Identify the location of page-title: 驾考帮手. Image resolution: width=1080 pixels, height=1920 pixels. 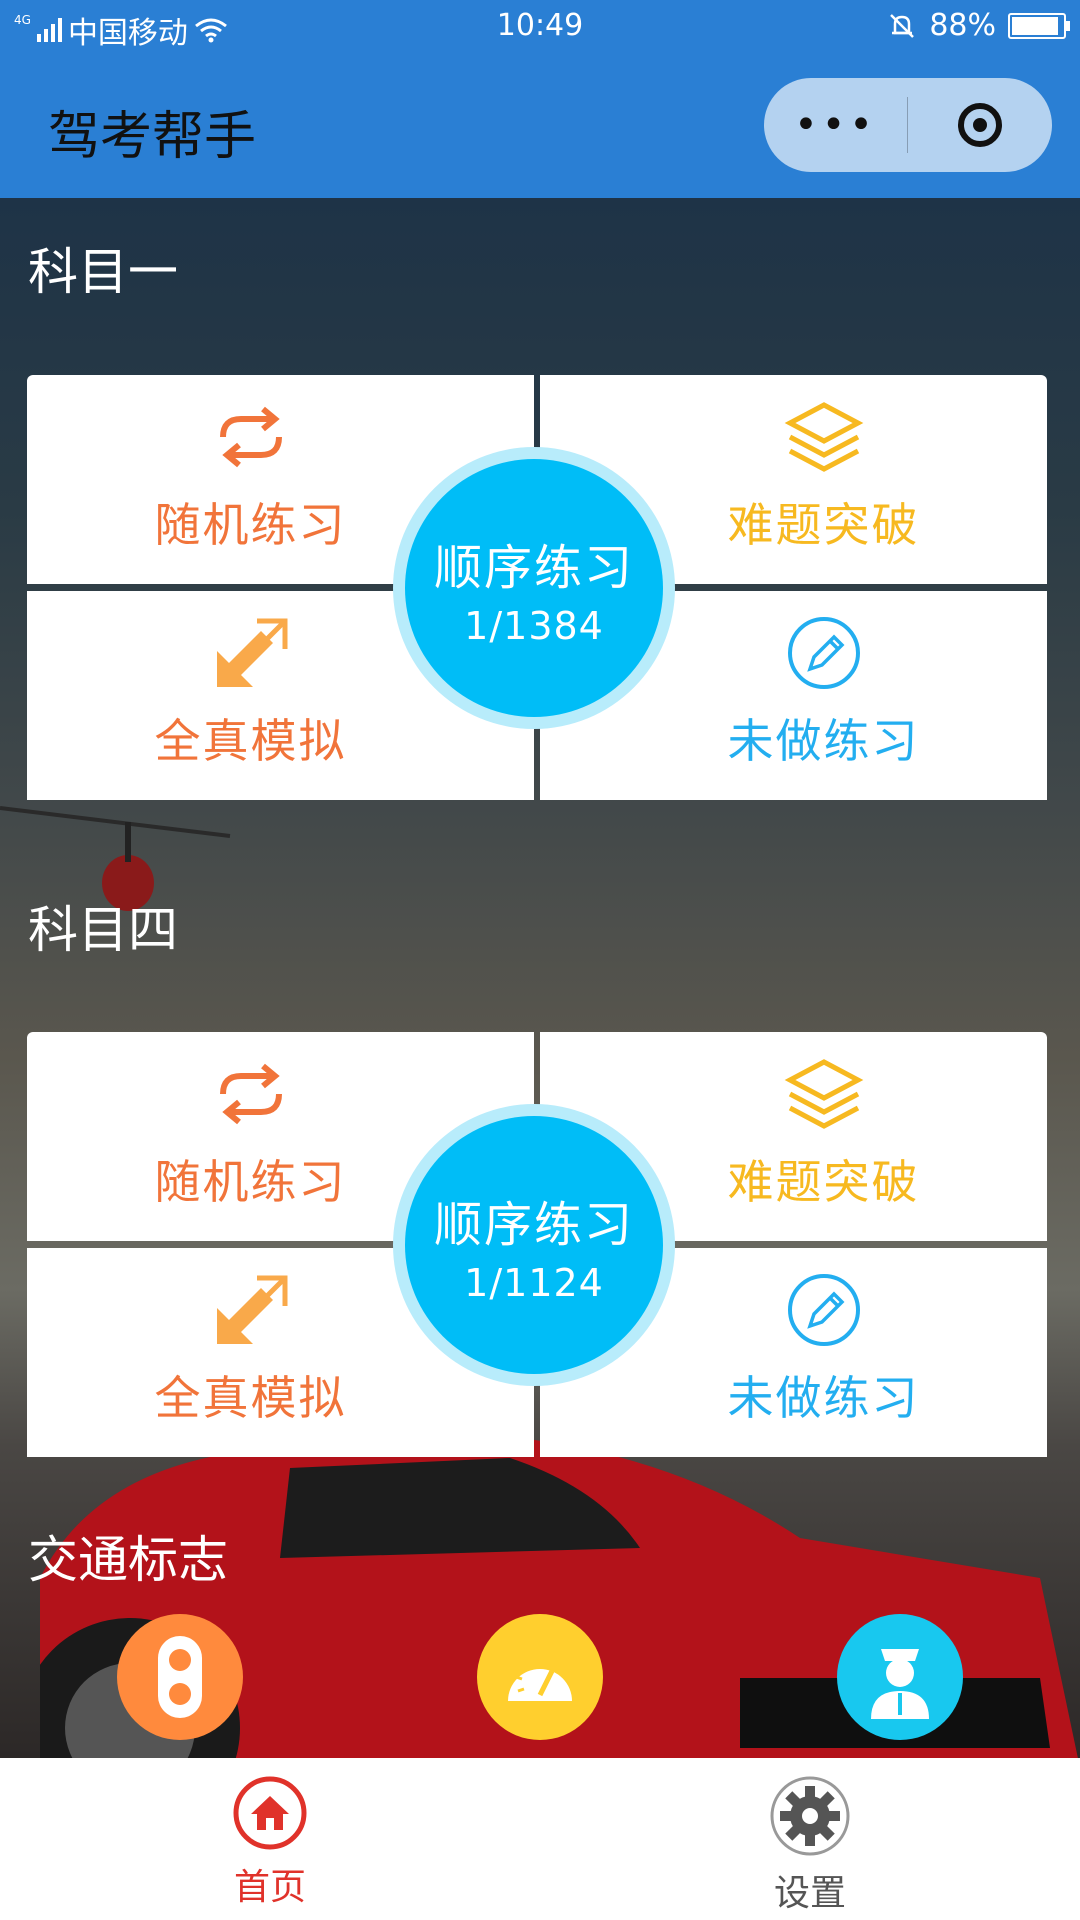
(152, 137).